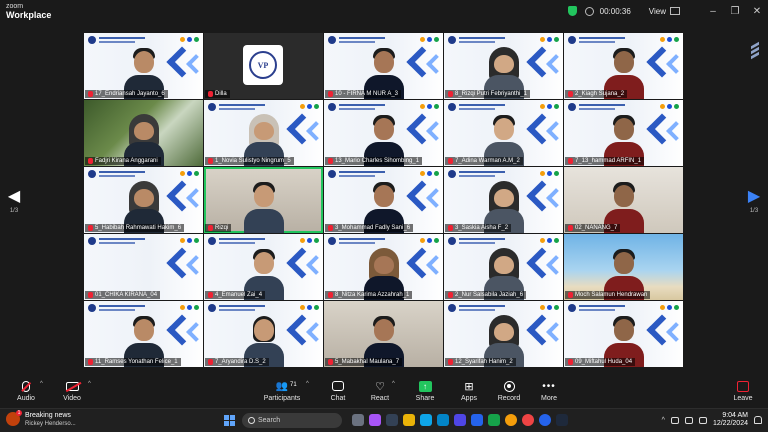  I want to click on logo-bottom-text: Workplace, so click(29, 15).